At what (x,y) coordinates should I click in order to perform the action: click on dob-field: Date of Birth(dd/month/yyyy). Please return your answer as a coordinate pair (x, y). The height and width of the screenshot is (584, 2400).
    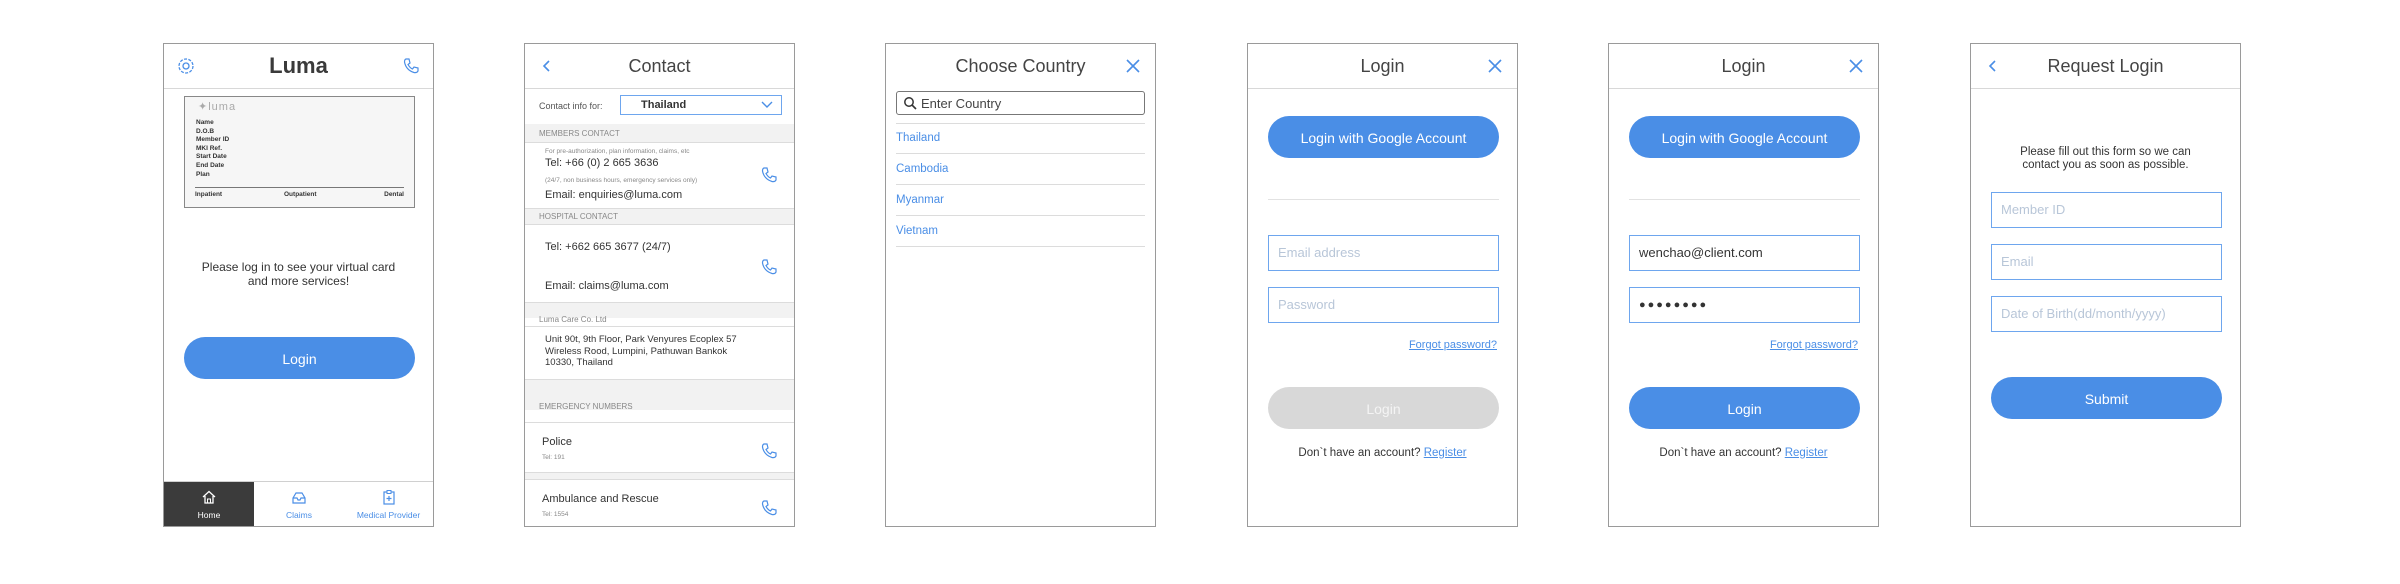
    Looking at the image, I should click on (2106, 314).